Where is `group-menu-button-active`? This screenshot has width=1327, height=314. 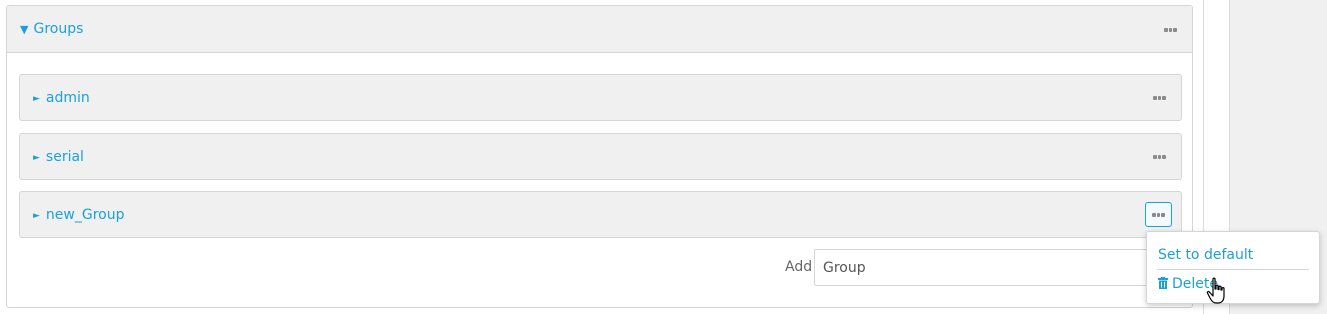
group-menu-button-active is located at coordinates (1158, 214).